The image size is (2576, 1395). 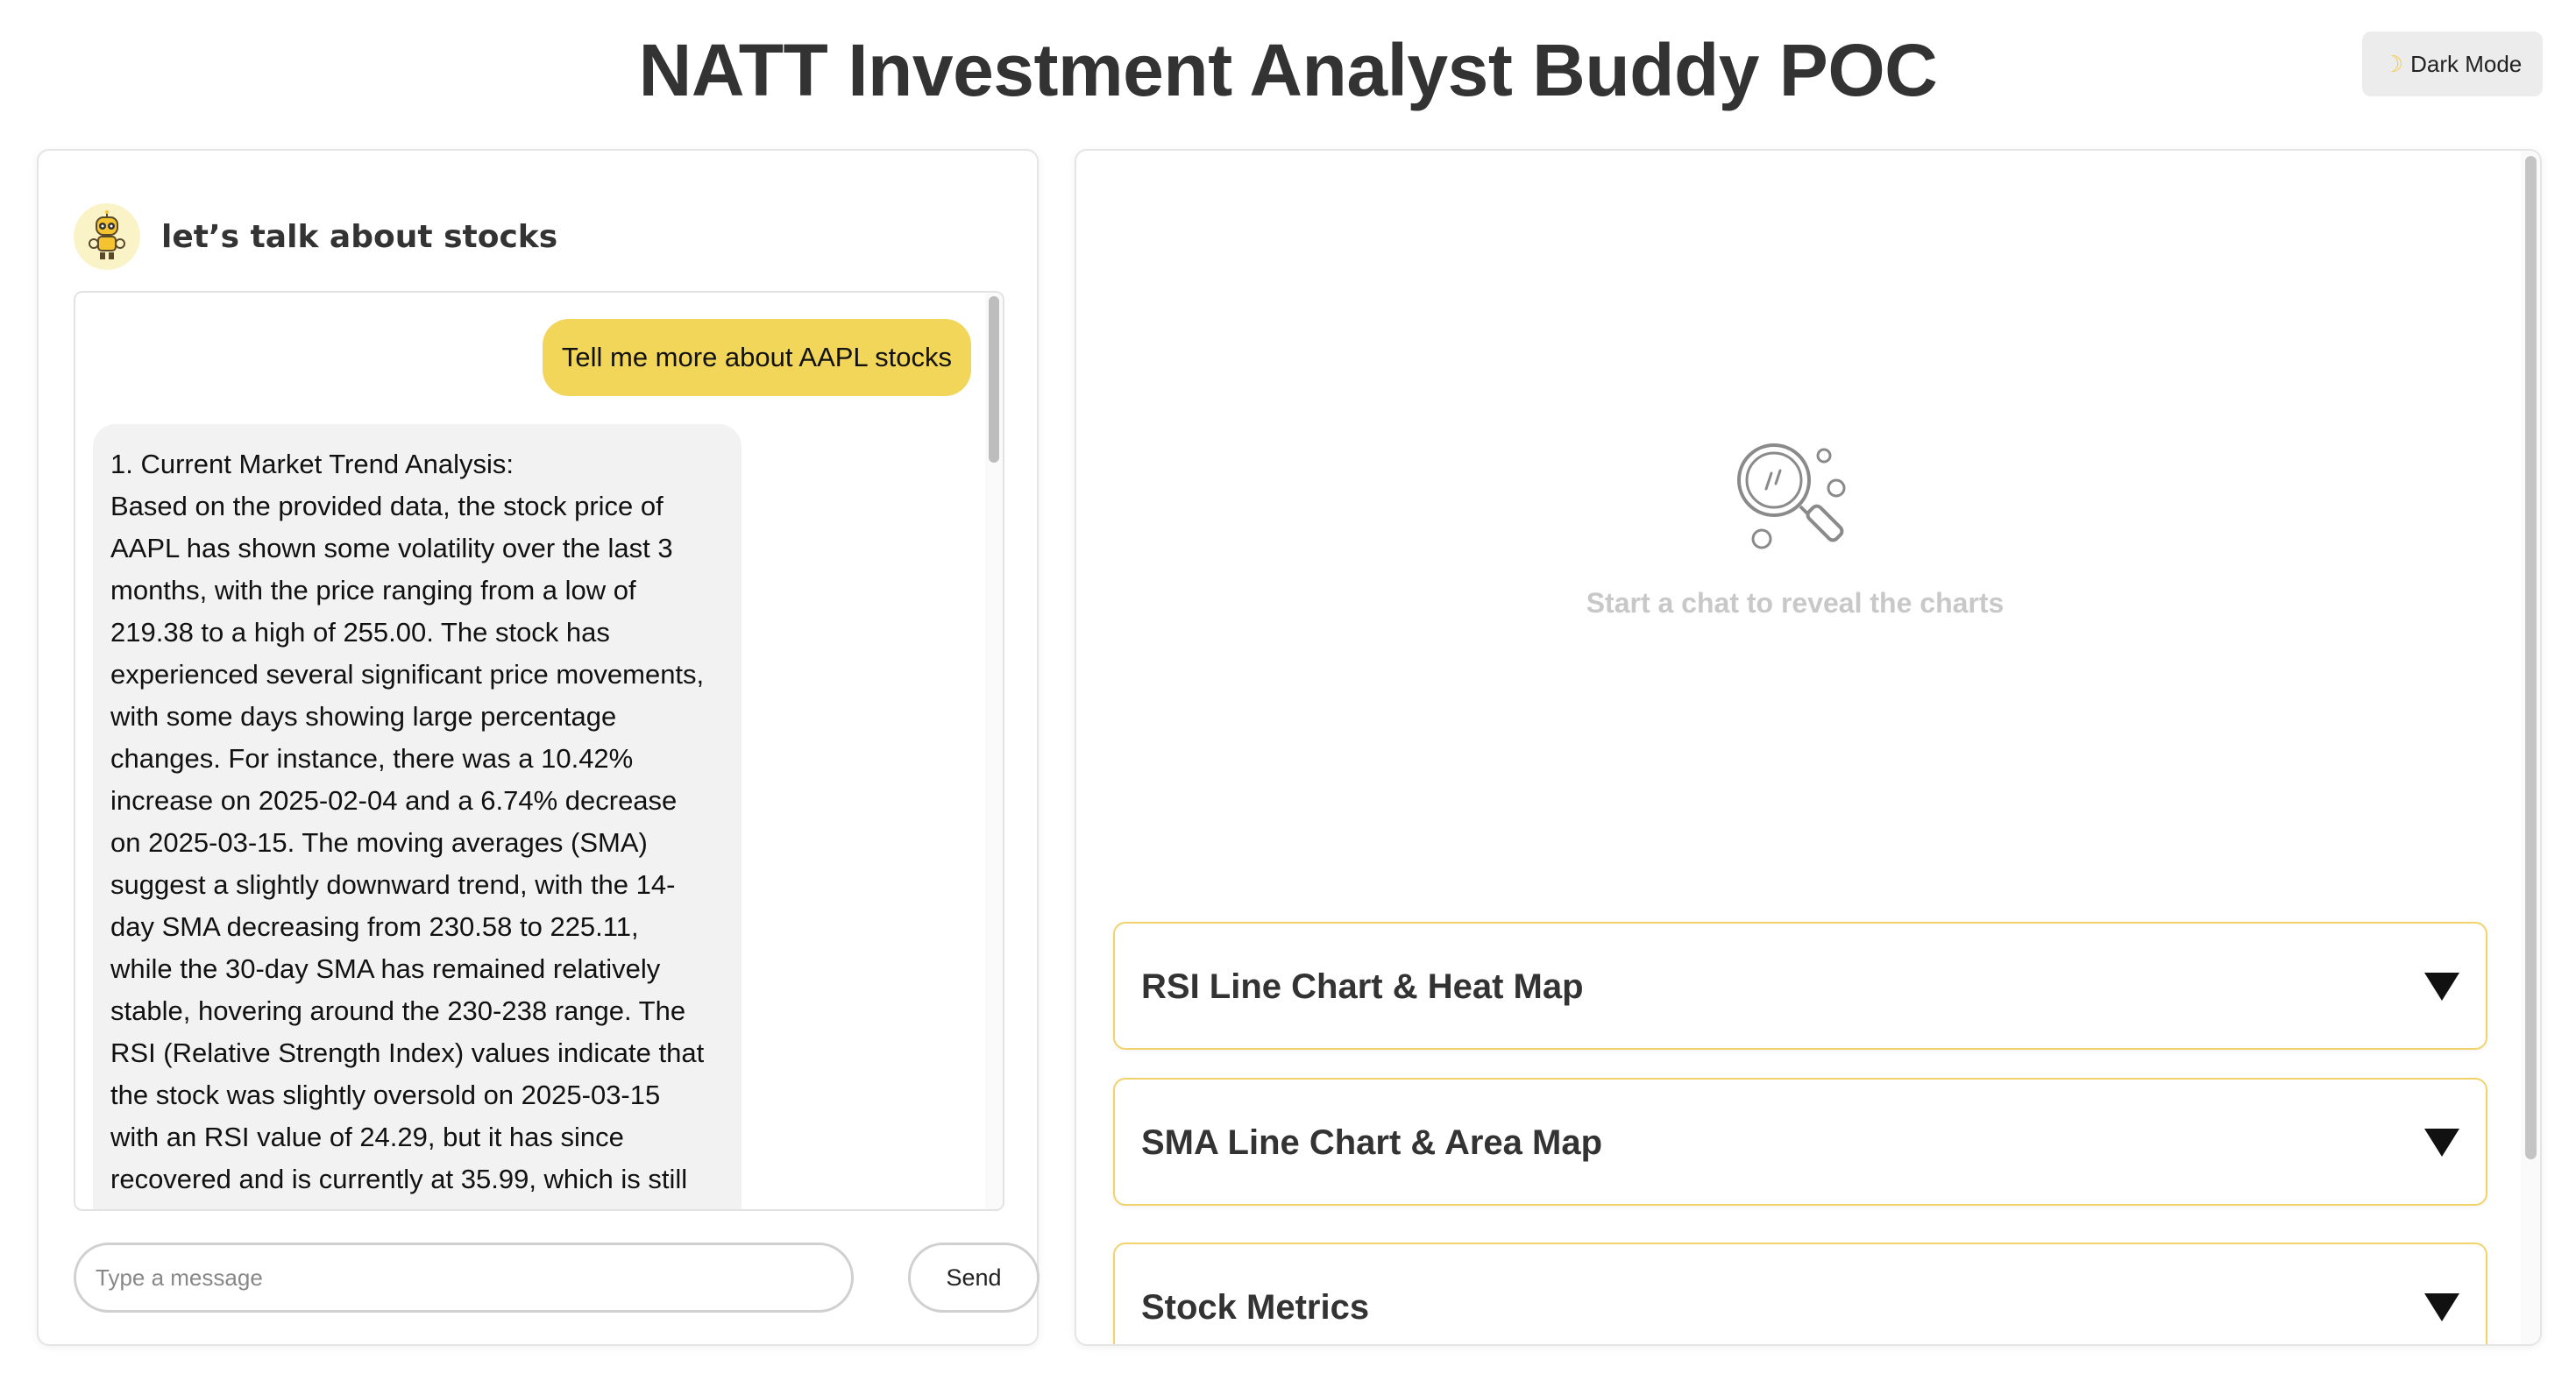 I want to click on accordion-title: RSI Line Chart & Heat Map, so click(x=1363, y=986).